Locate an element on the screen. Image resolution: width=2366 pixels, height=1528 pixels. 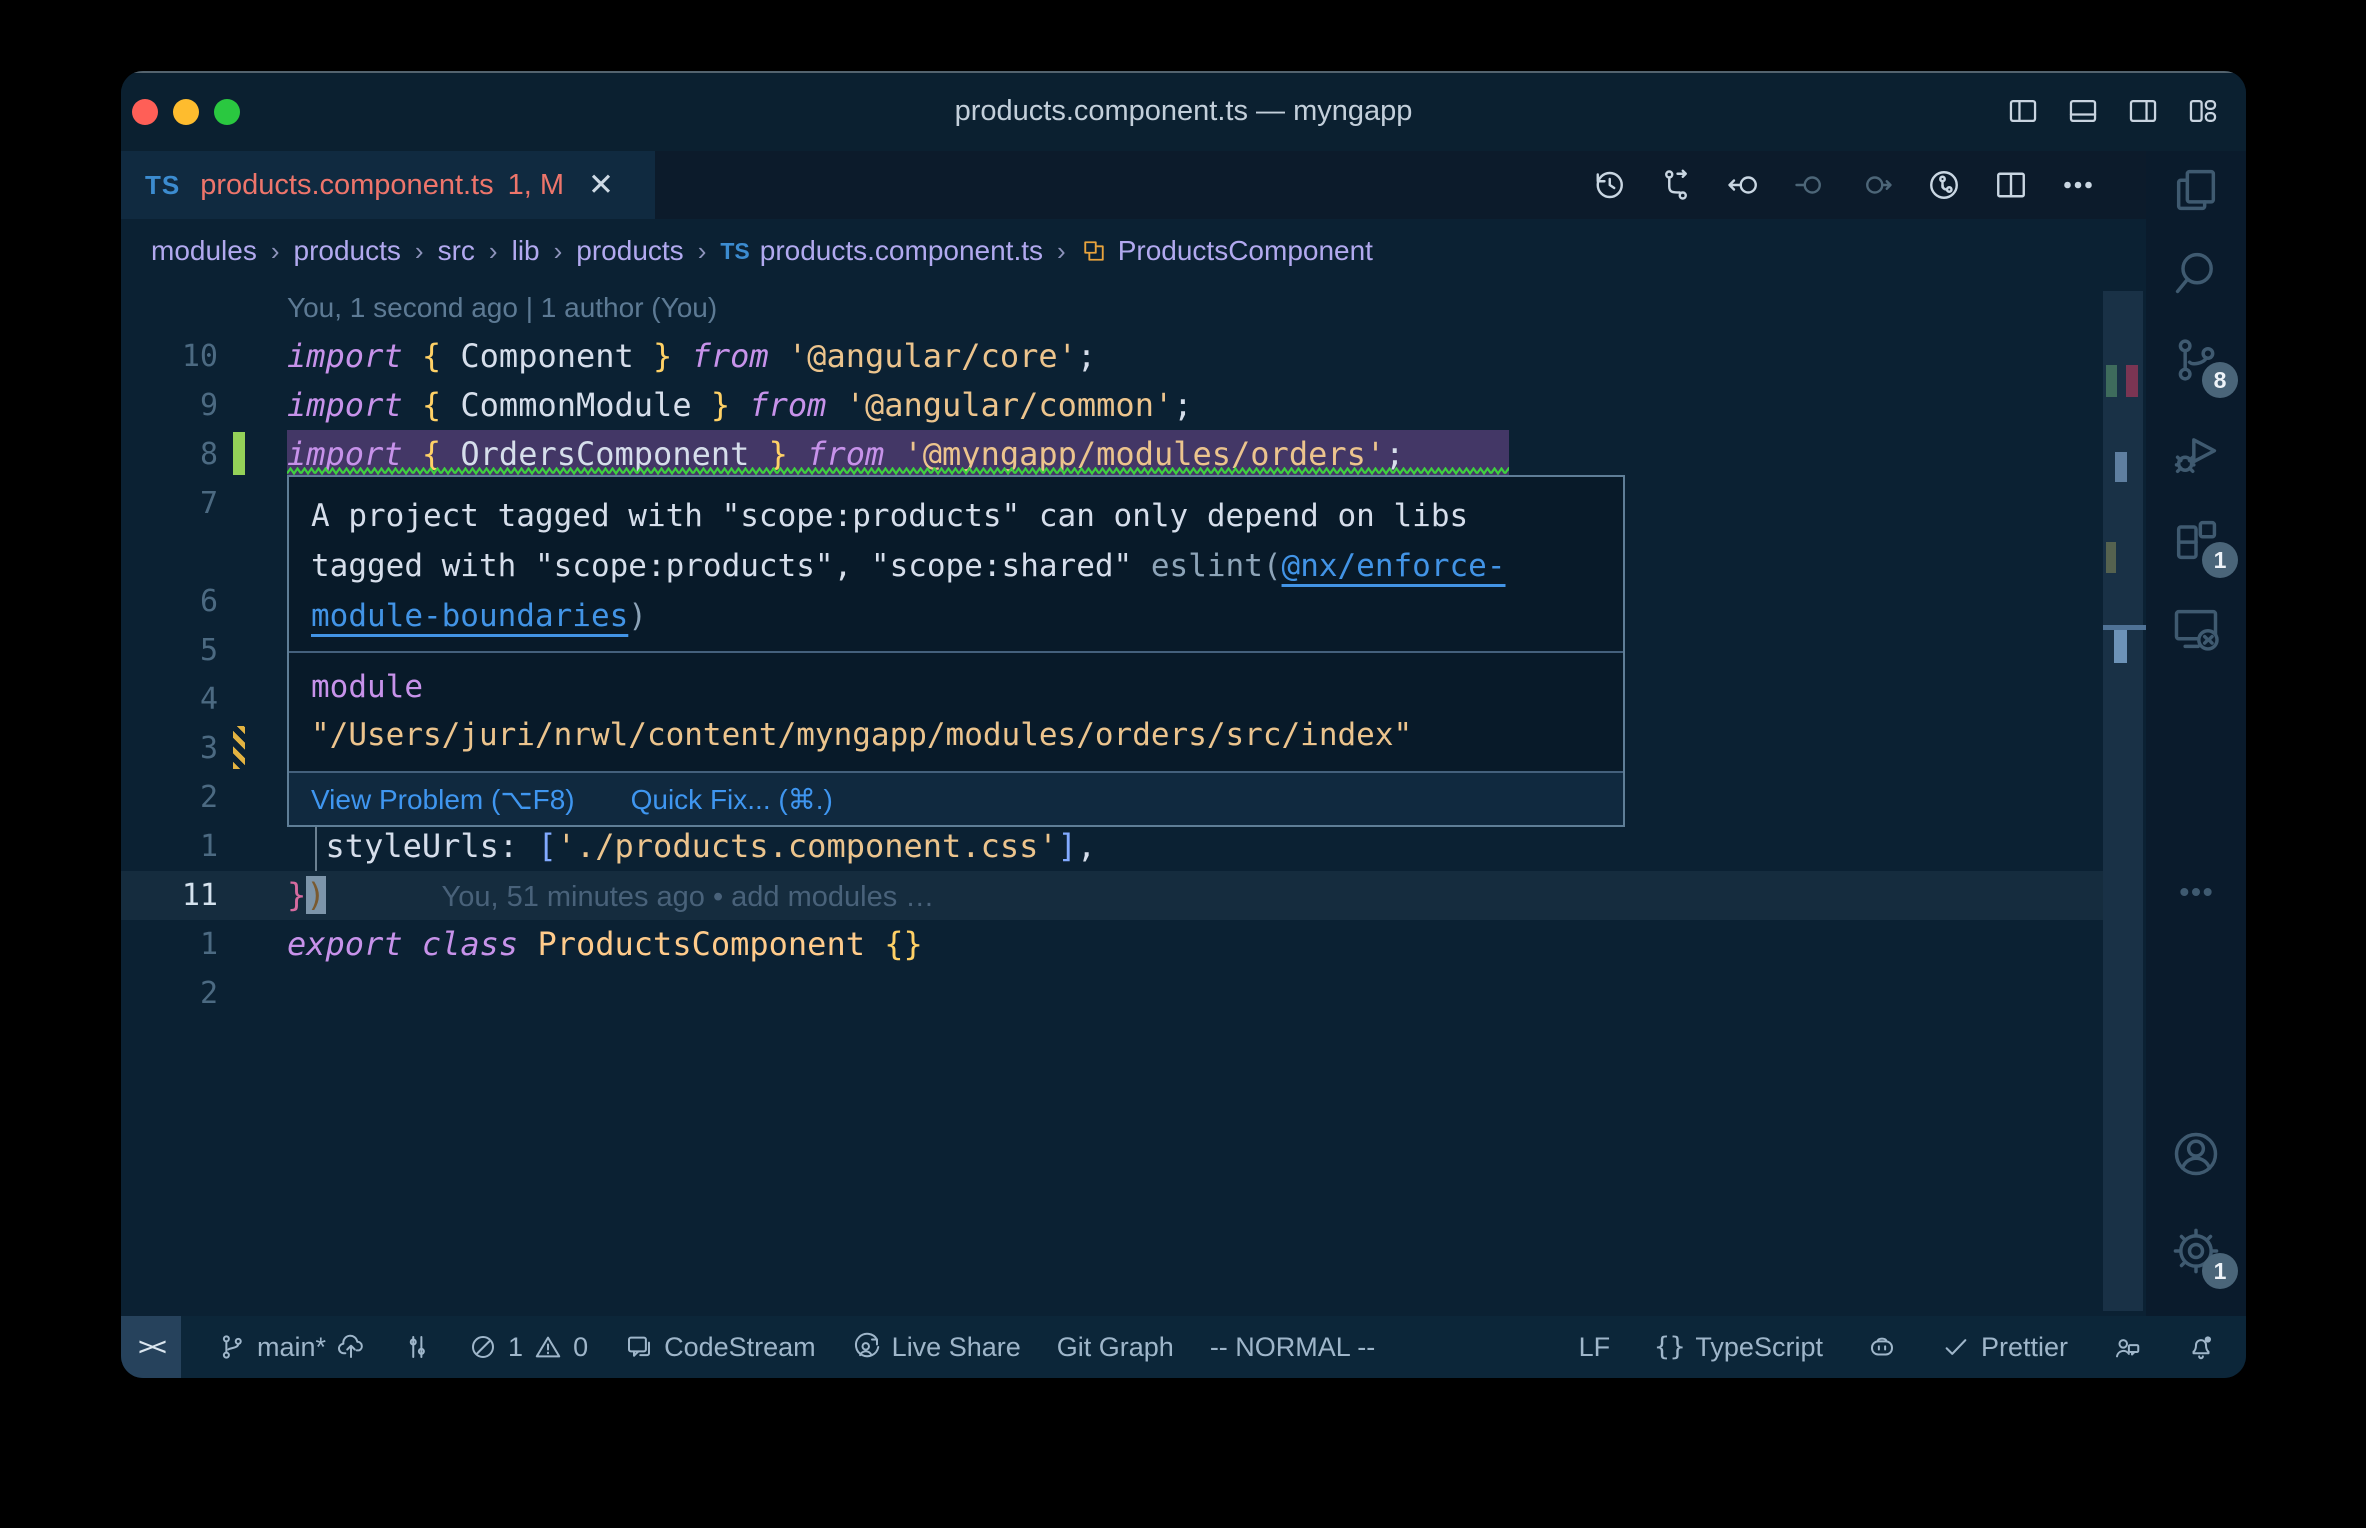
activity-source-control: 8 is located at coordinates (2204, 366).